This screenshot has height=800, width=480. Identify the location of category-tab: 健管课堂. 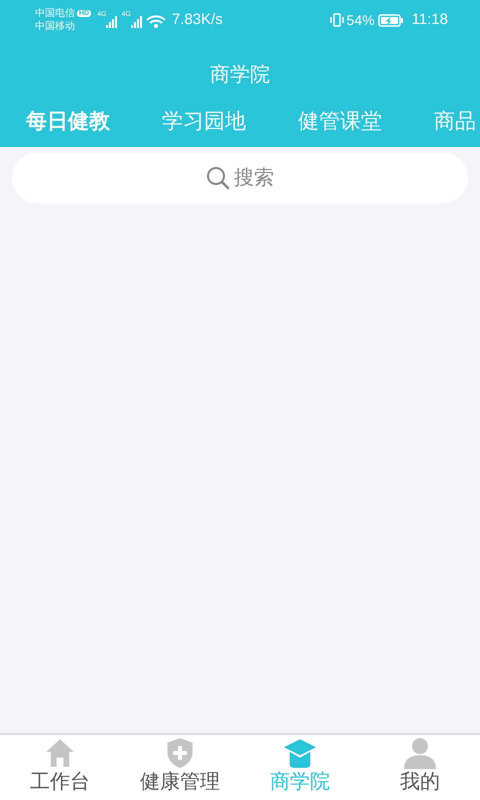
(340, 121).